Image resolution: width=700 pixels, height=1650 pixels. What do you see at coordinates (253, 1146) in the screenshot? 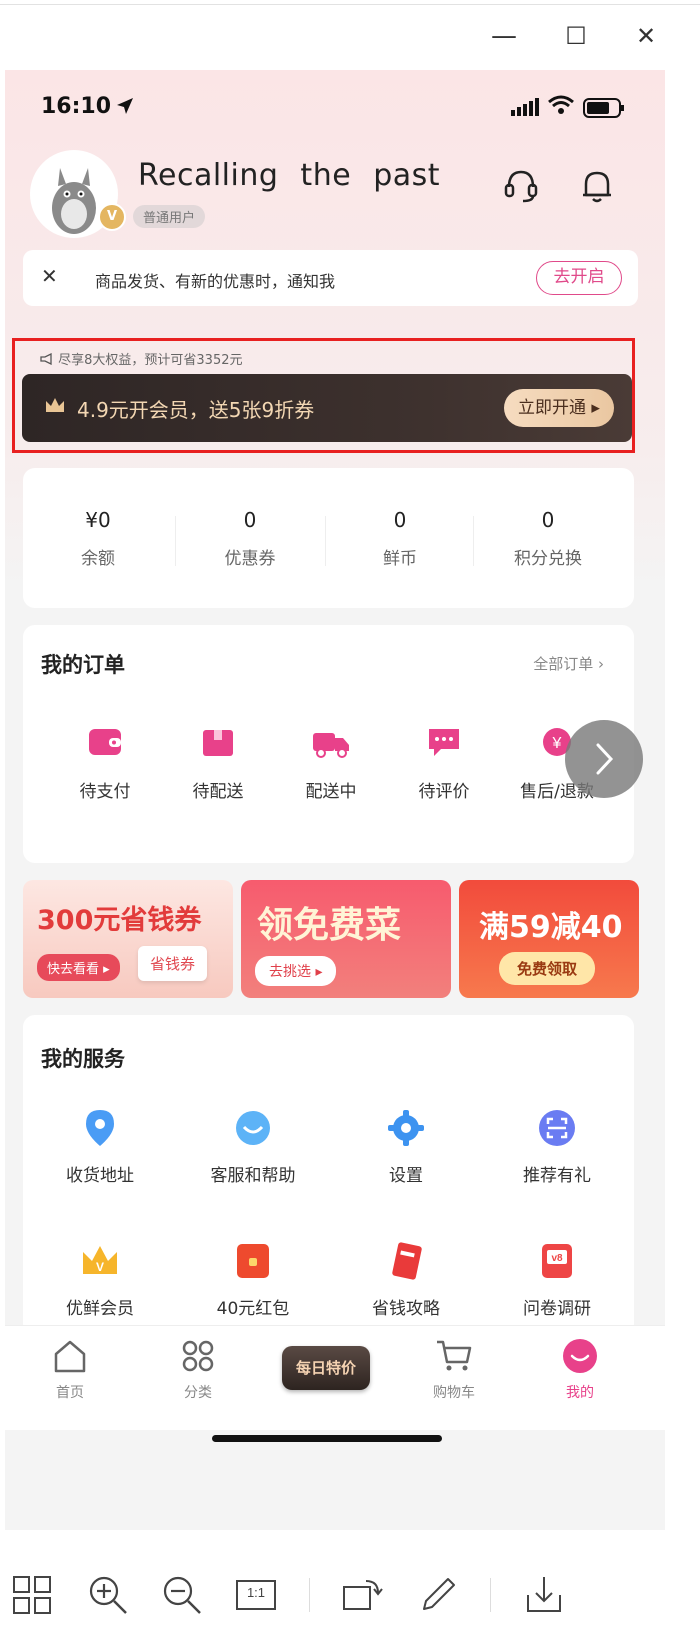
I see `service-customer-help: 客服和帮助` at bounding box center [253, 1146].